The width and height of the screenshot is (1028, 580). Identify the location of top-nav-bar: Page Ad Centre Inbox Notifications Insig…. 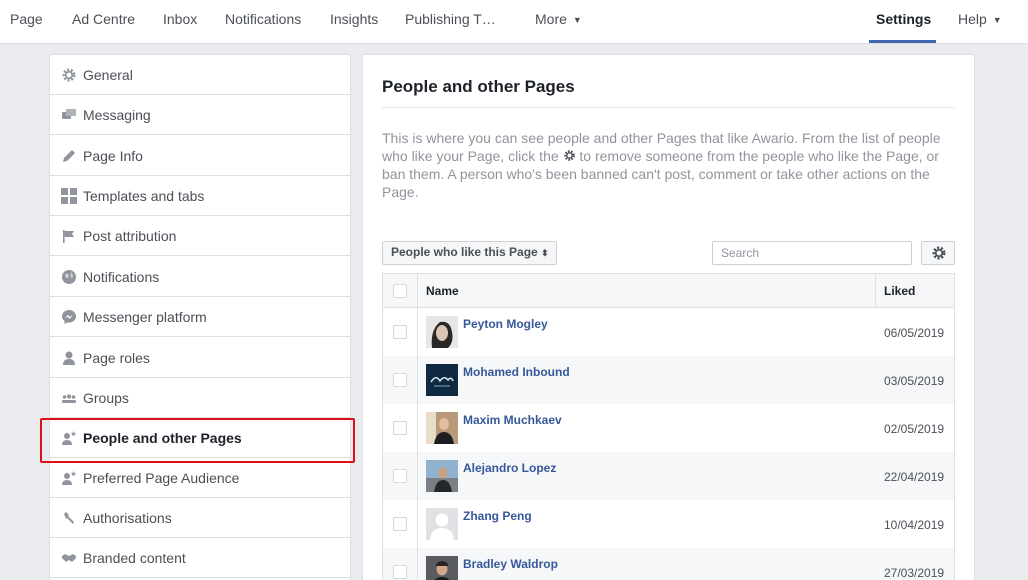
(514, 22).